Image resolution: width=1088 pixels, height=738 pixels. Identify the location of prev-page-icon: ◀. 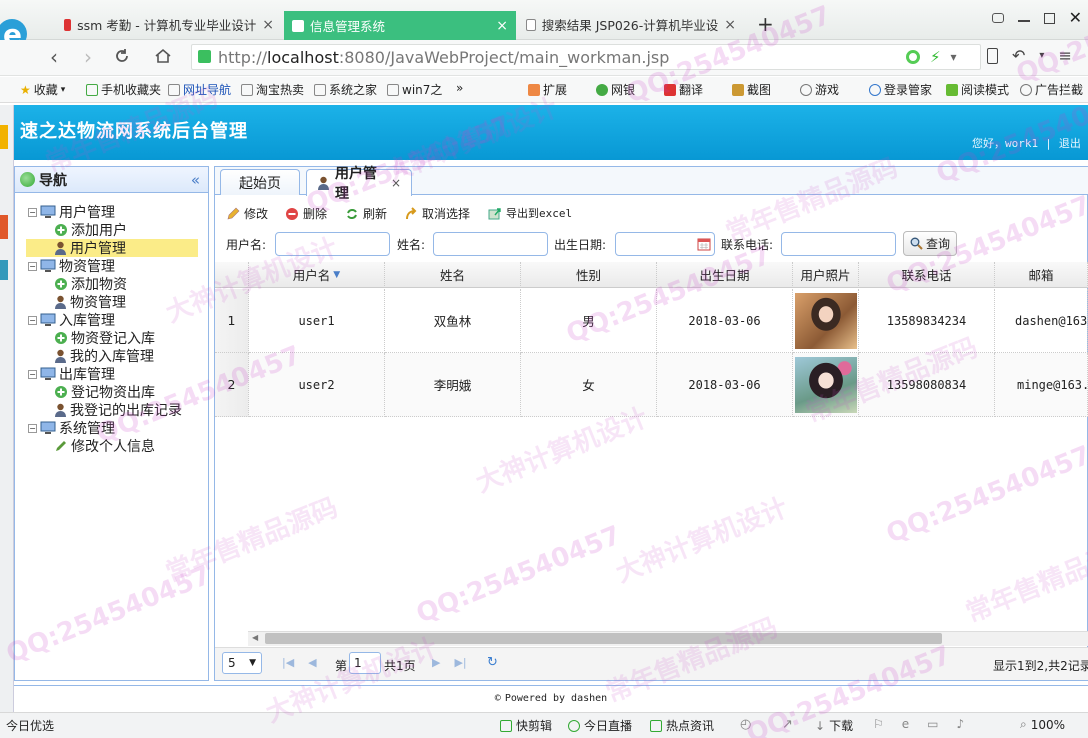
(312, 662).